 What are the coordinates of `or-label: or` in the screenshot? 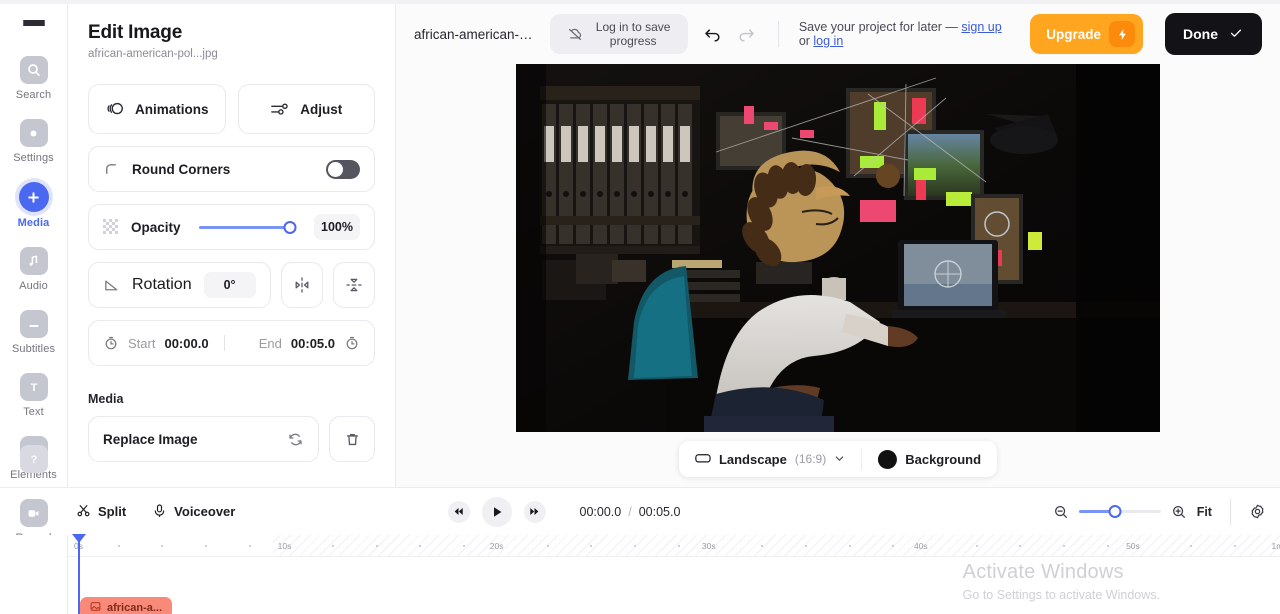 It's located at (806, 41).